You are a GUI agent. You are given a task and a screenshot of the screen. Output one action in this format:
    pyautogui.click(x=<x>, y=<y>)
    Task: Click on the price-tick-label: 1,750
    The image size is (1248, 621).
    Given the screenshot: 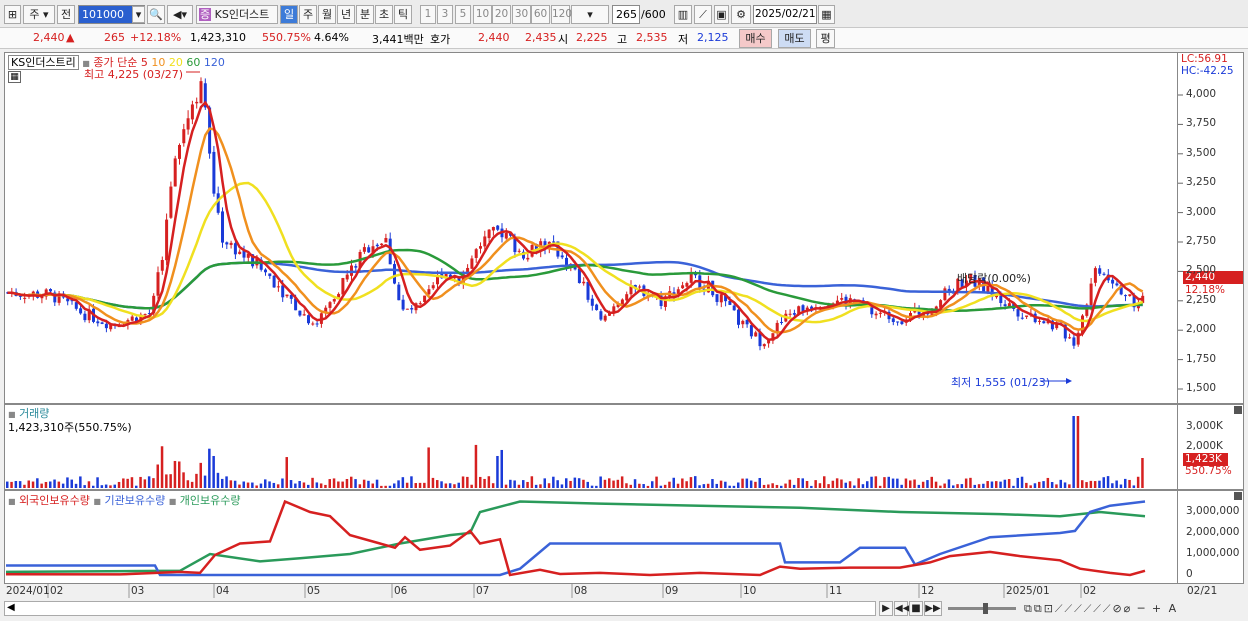 What is the action you would take?
    pyautogui.click(x=1201, y=358)
    